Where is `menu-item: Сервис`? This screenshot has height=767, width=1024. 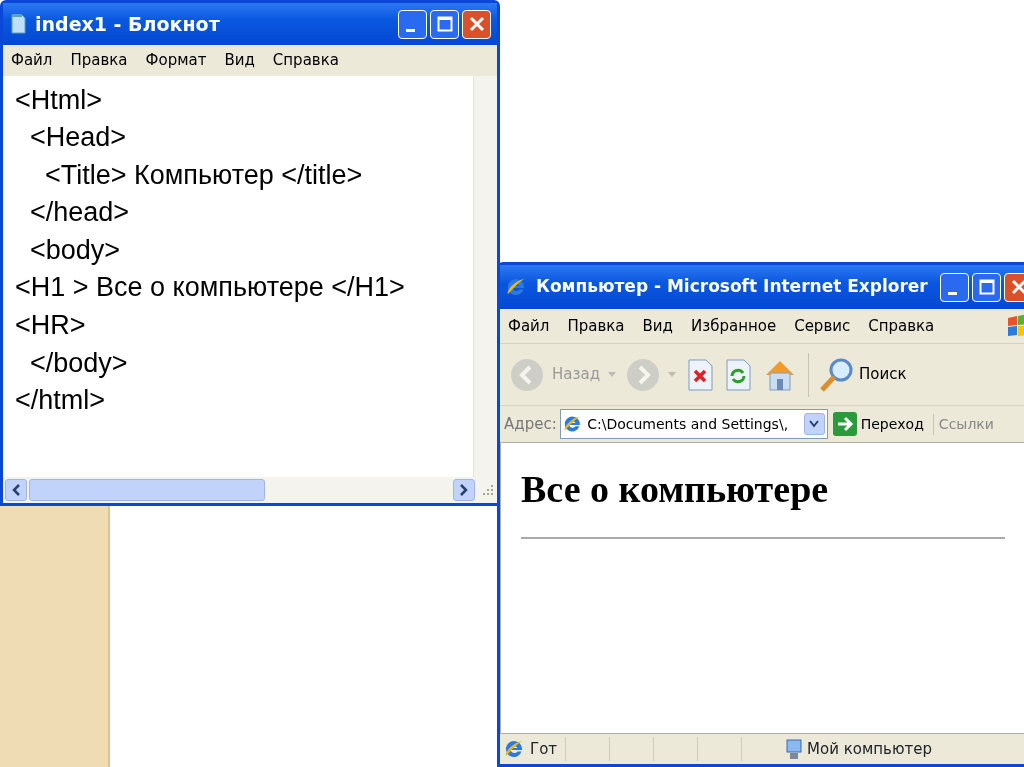 menu-item: Сервис is located at coordinates (822, 326).